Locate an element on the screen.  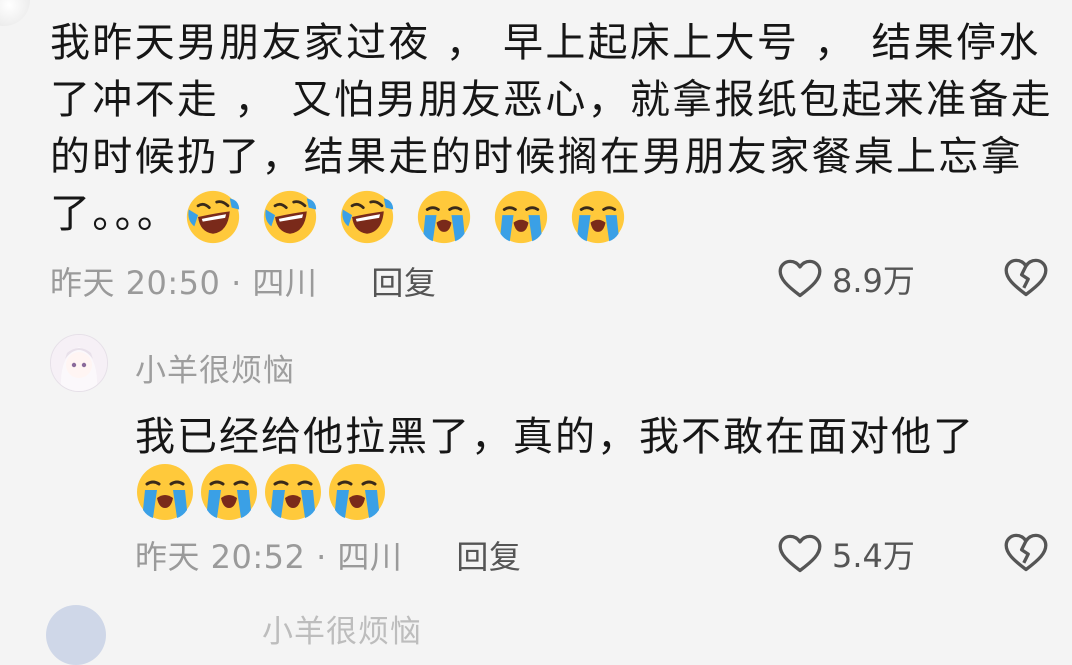
reply-meta: 昨天 20:52 · 四川 回复 is located at coordinates (328, 555).